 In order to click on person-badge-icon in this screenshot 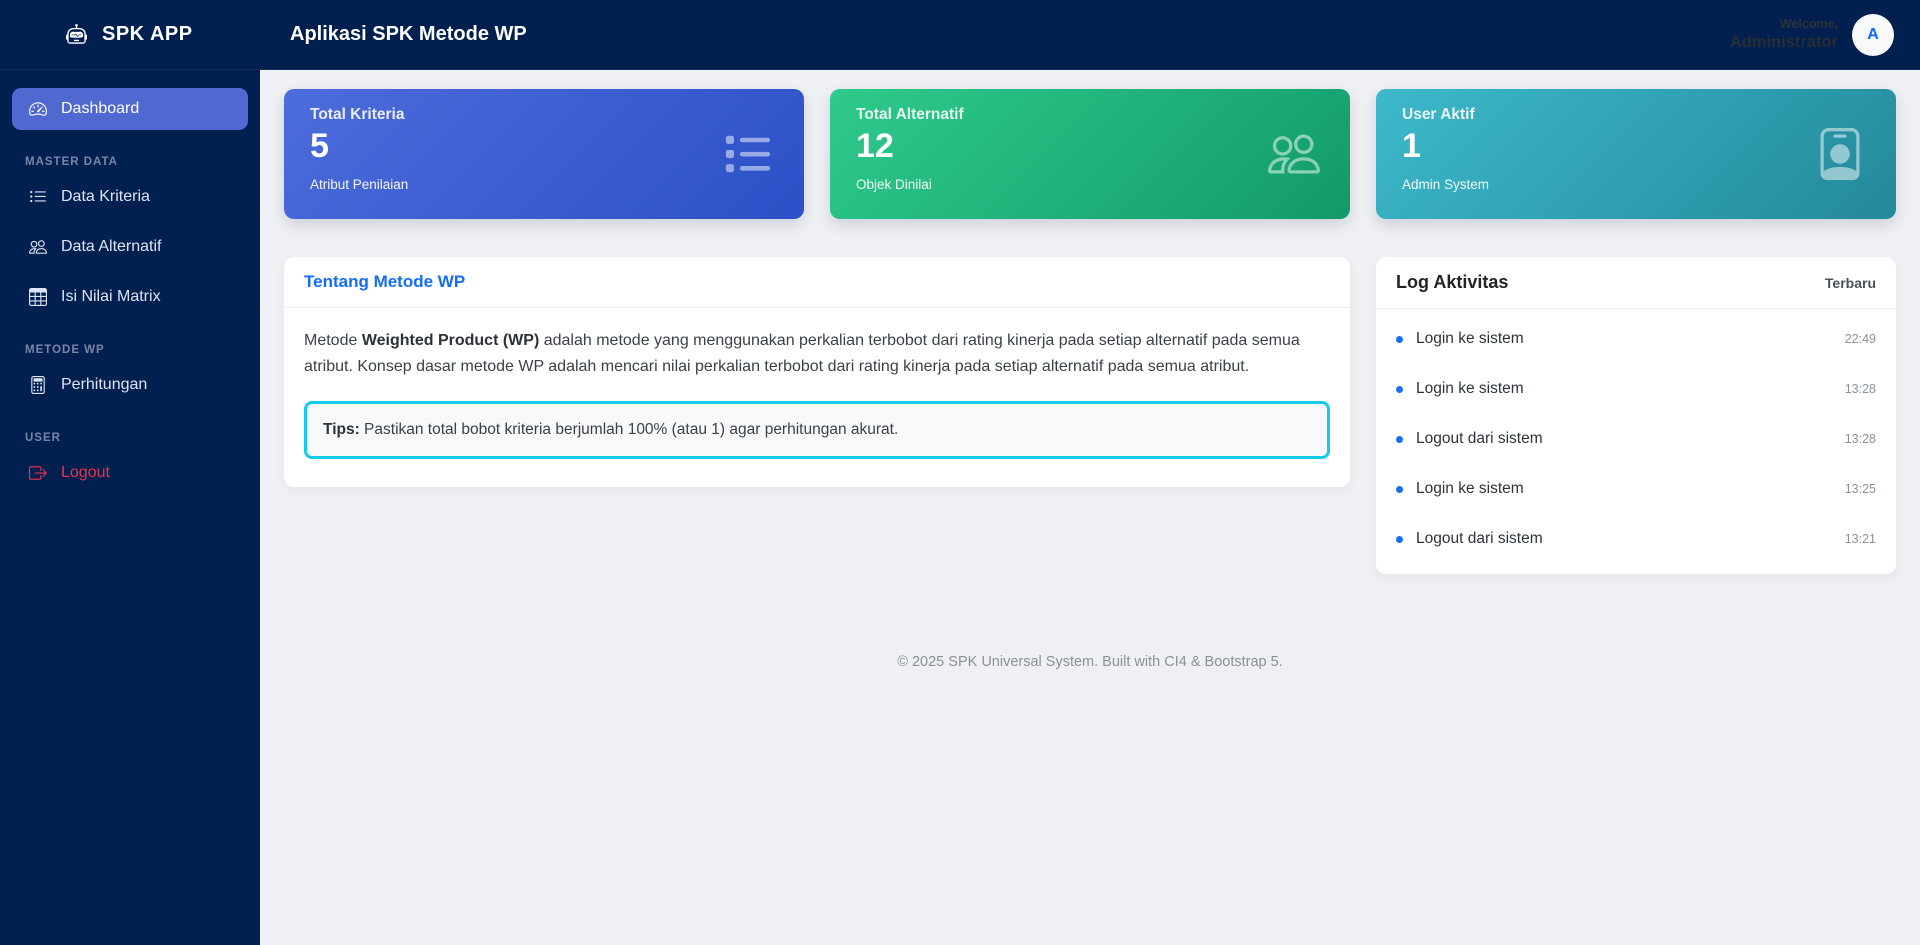, I will do `click(1840, 154)`.